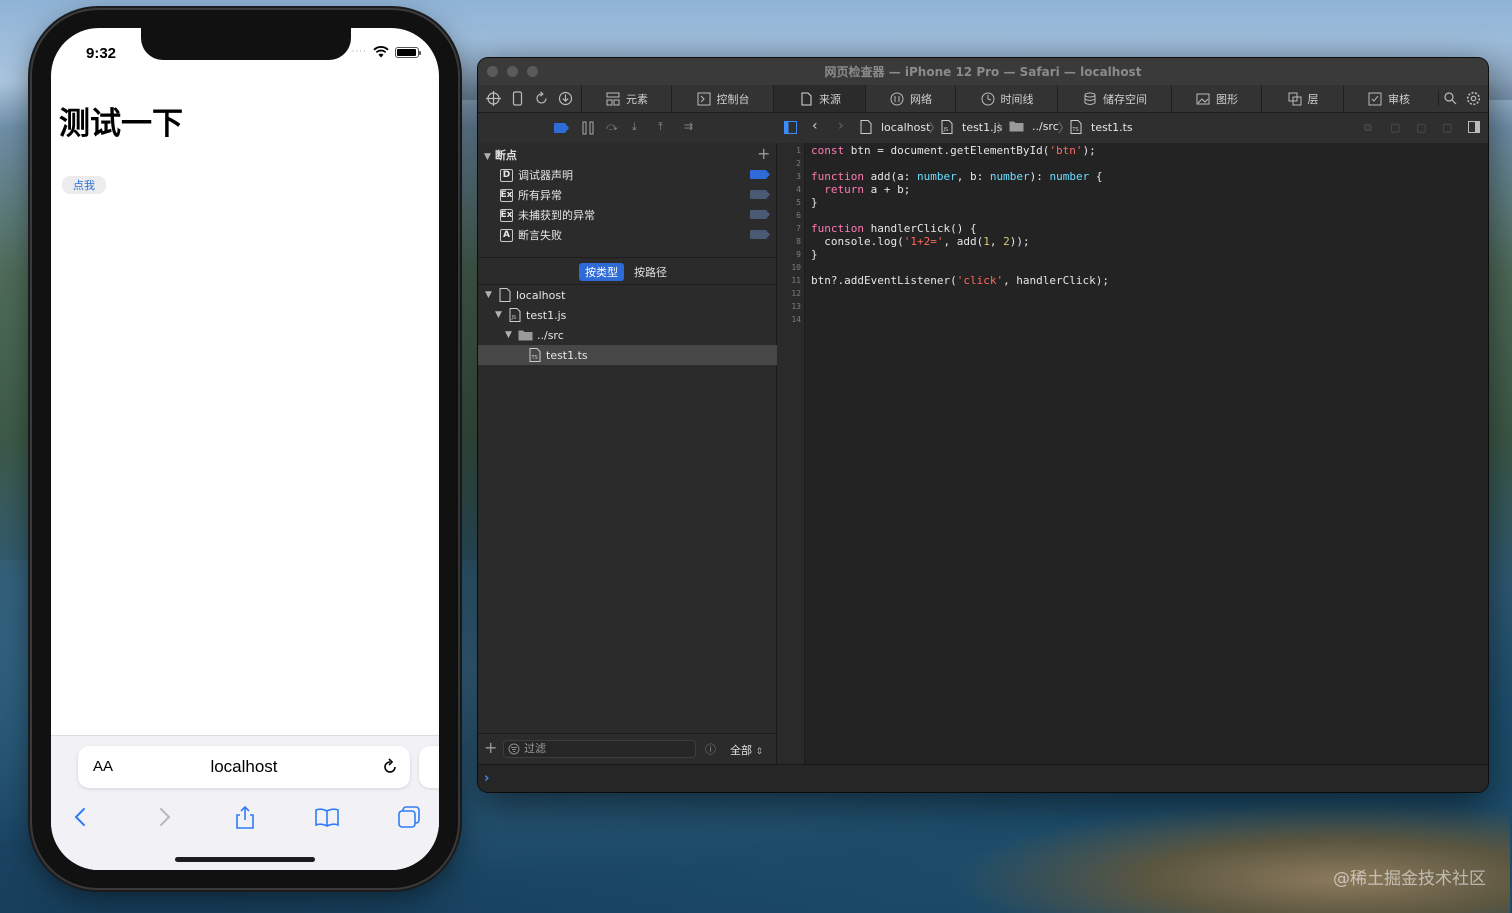 Image resolution: width=1512 pixels, height=913 pixels. I want to click on group-by-path-button: 按路径, so click(650, 272).